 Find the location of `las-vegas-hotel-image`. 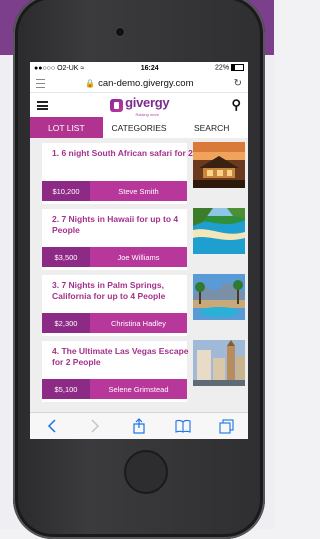

las-vegas-hotel-image is located at coordinates (219, 363).